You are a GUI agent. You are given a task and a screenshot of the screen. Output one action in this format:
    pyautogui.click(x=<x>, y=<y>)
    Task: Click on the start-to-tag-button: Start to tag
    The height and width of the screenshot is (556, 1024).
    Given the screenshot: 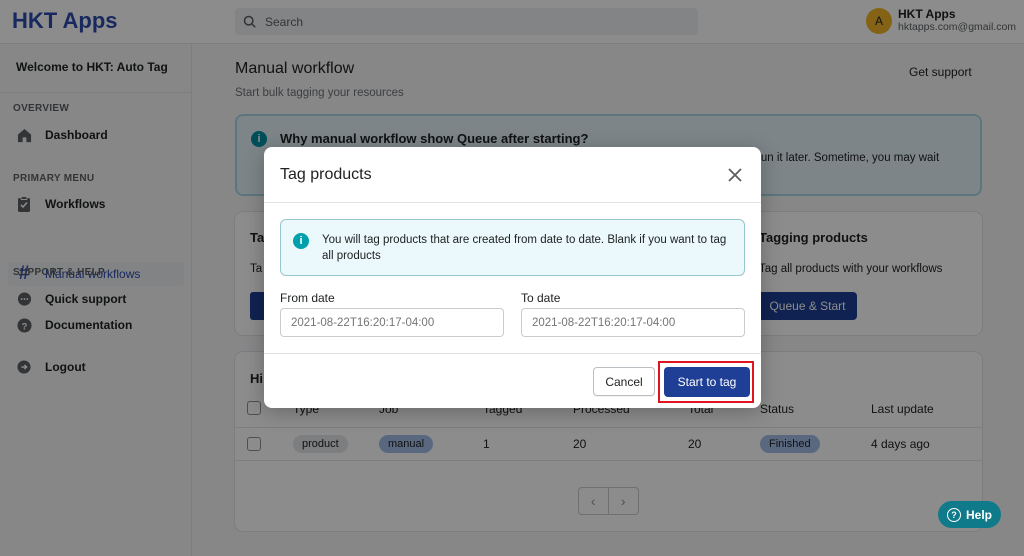 What is the action you would take?
    pyautogui.click(x=707, y=382)
    